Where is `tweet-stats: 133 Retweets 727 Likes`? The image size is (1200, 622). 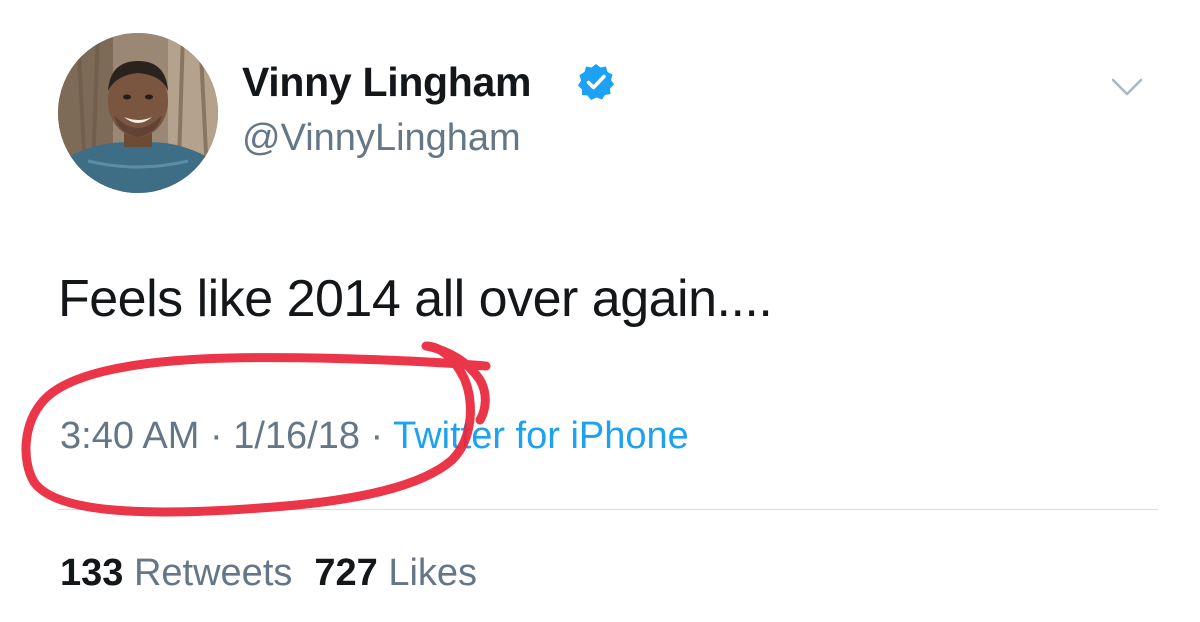
tweet-stats: 133 Retweets 727 Likes is located at coordinates (268, 573).